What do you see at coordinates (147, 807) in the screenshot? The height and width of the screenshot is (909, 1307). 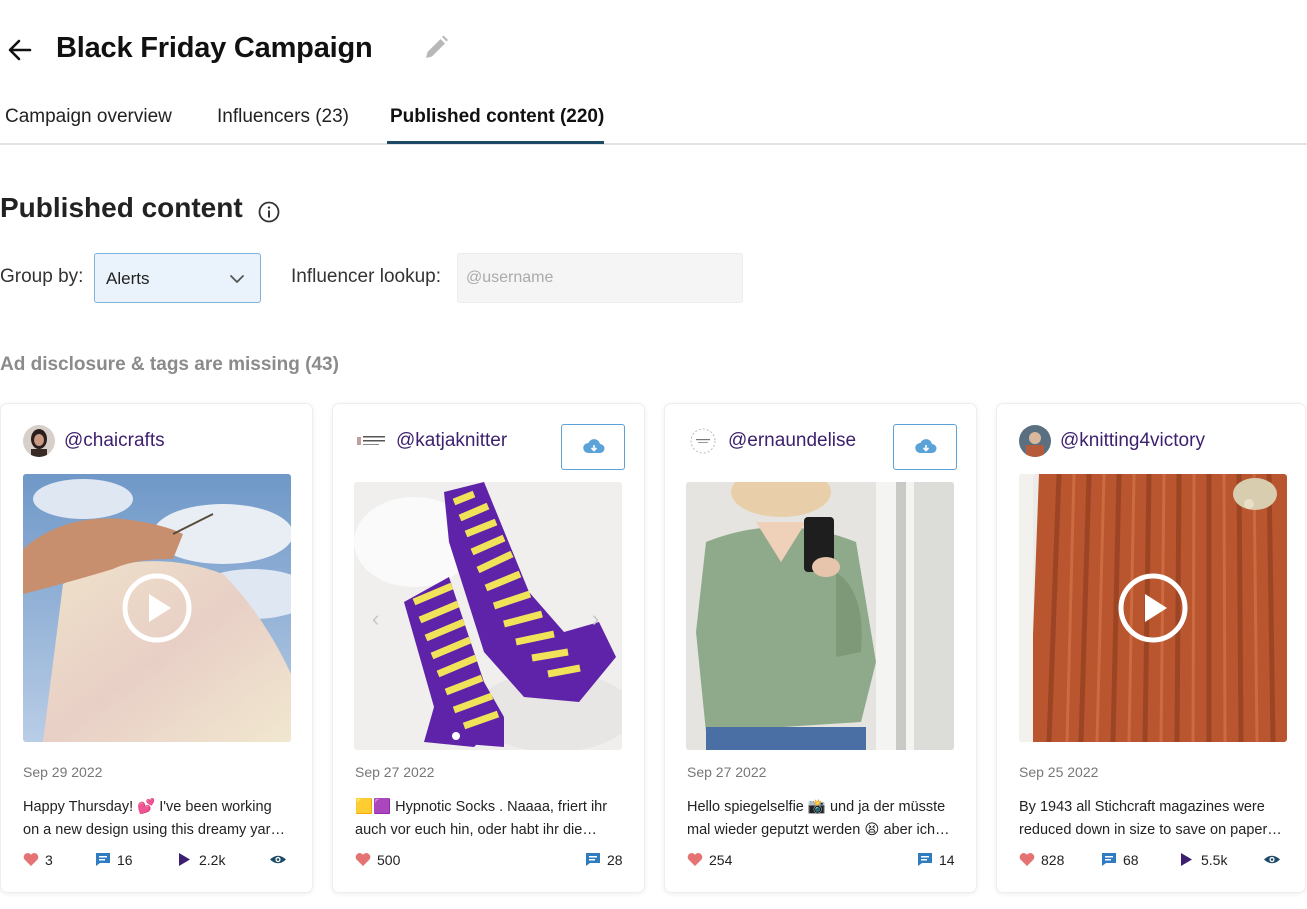 I see `caption-line: Happy Thursday! 💕 I've been working` at bounding box center [147, 807].